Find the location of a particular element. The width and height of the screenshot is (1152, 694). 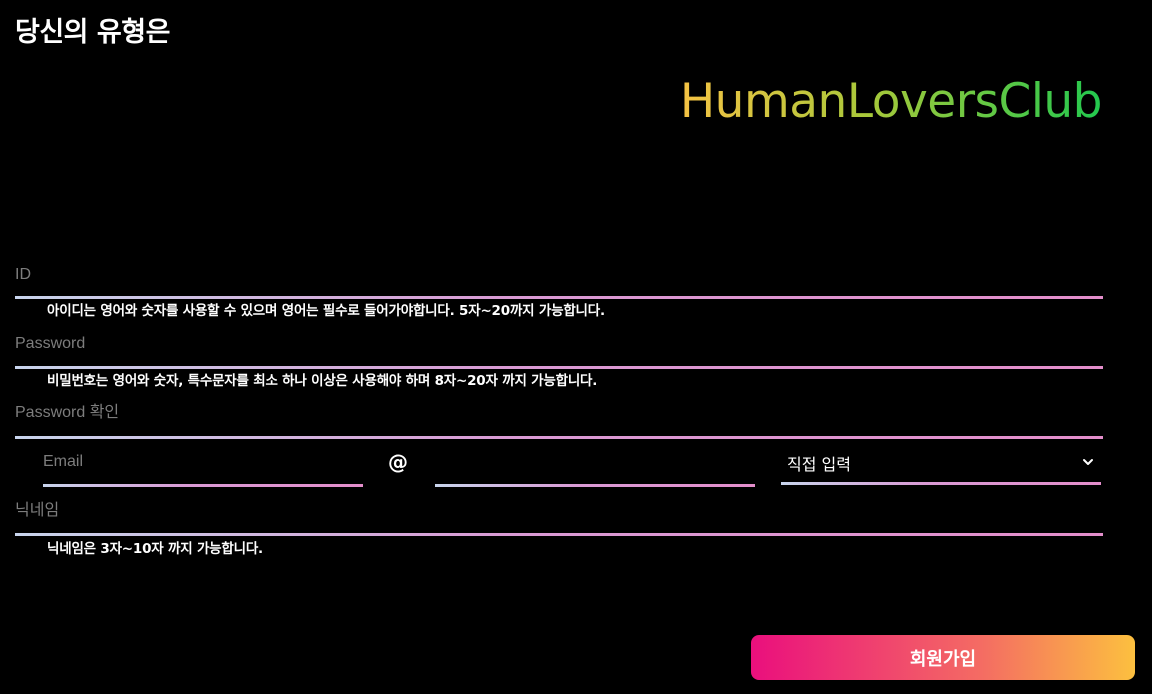

email-at-sign: @ is located at coordinates (398, 462).